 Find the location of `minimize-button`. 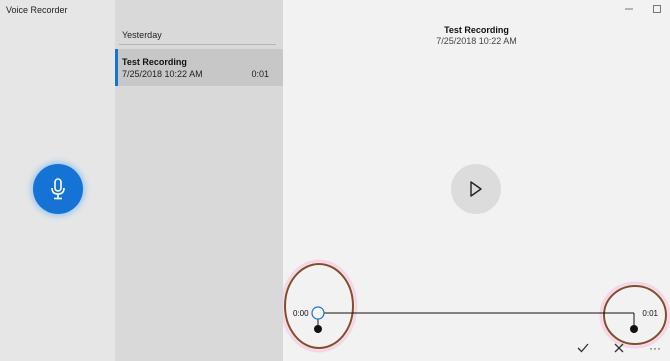

minimize-button is located at coordinates (629, 9).